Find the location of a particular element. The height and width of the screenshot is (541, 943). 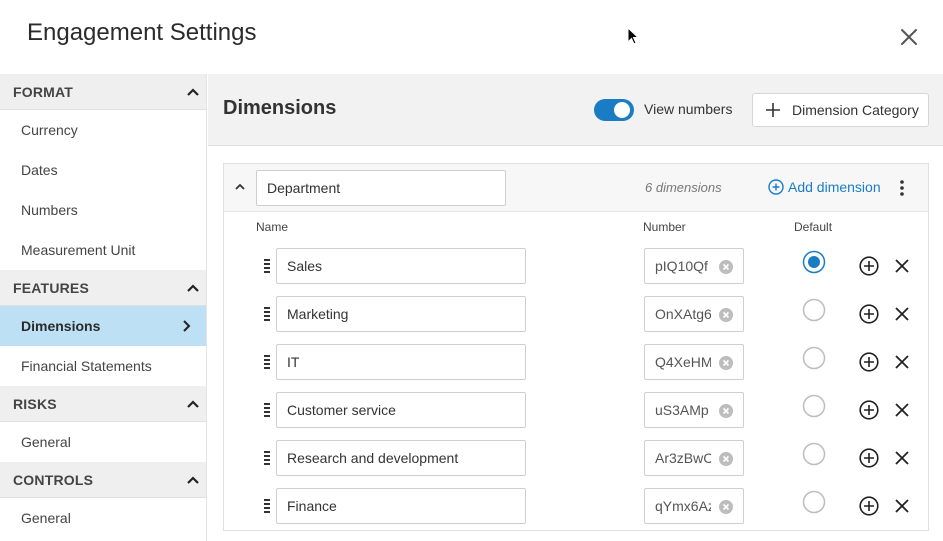

dialog-header: Engagement Settings is located at coordinates (471, 37).